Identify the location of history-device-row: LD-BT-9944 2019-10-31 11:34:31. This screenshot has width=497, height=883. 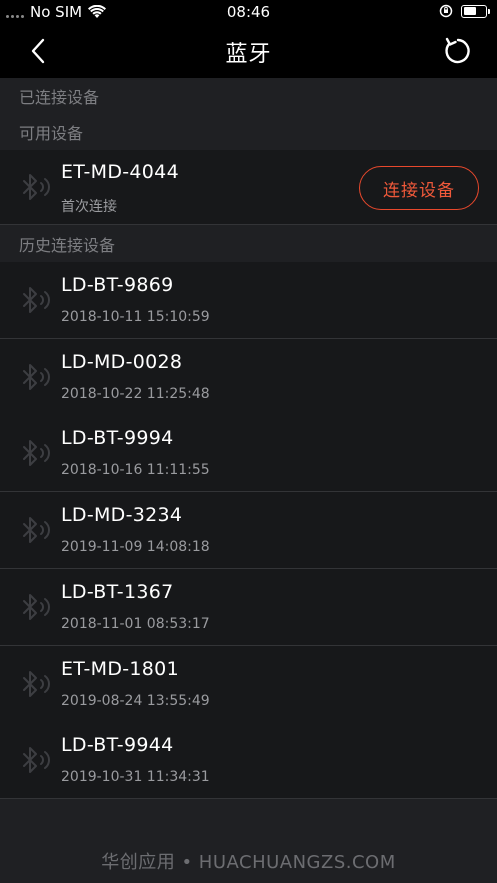
(248, 760).